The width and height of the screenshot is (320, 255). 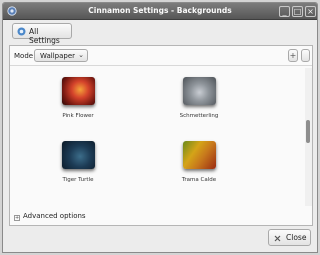 I want to click on settings-icon, so click(x=21, y=31).